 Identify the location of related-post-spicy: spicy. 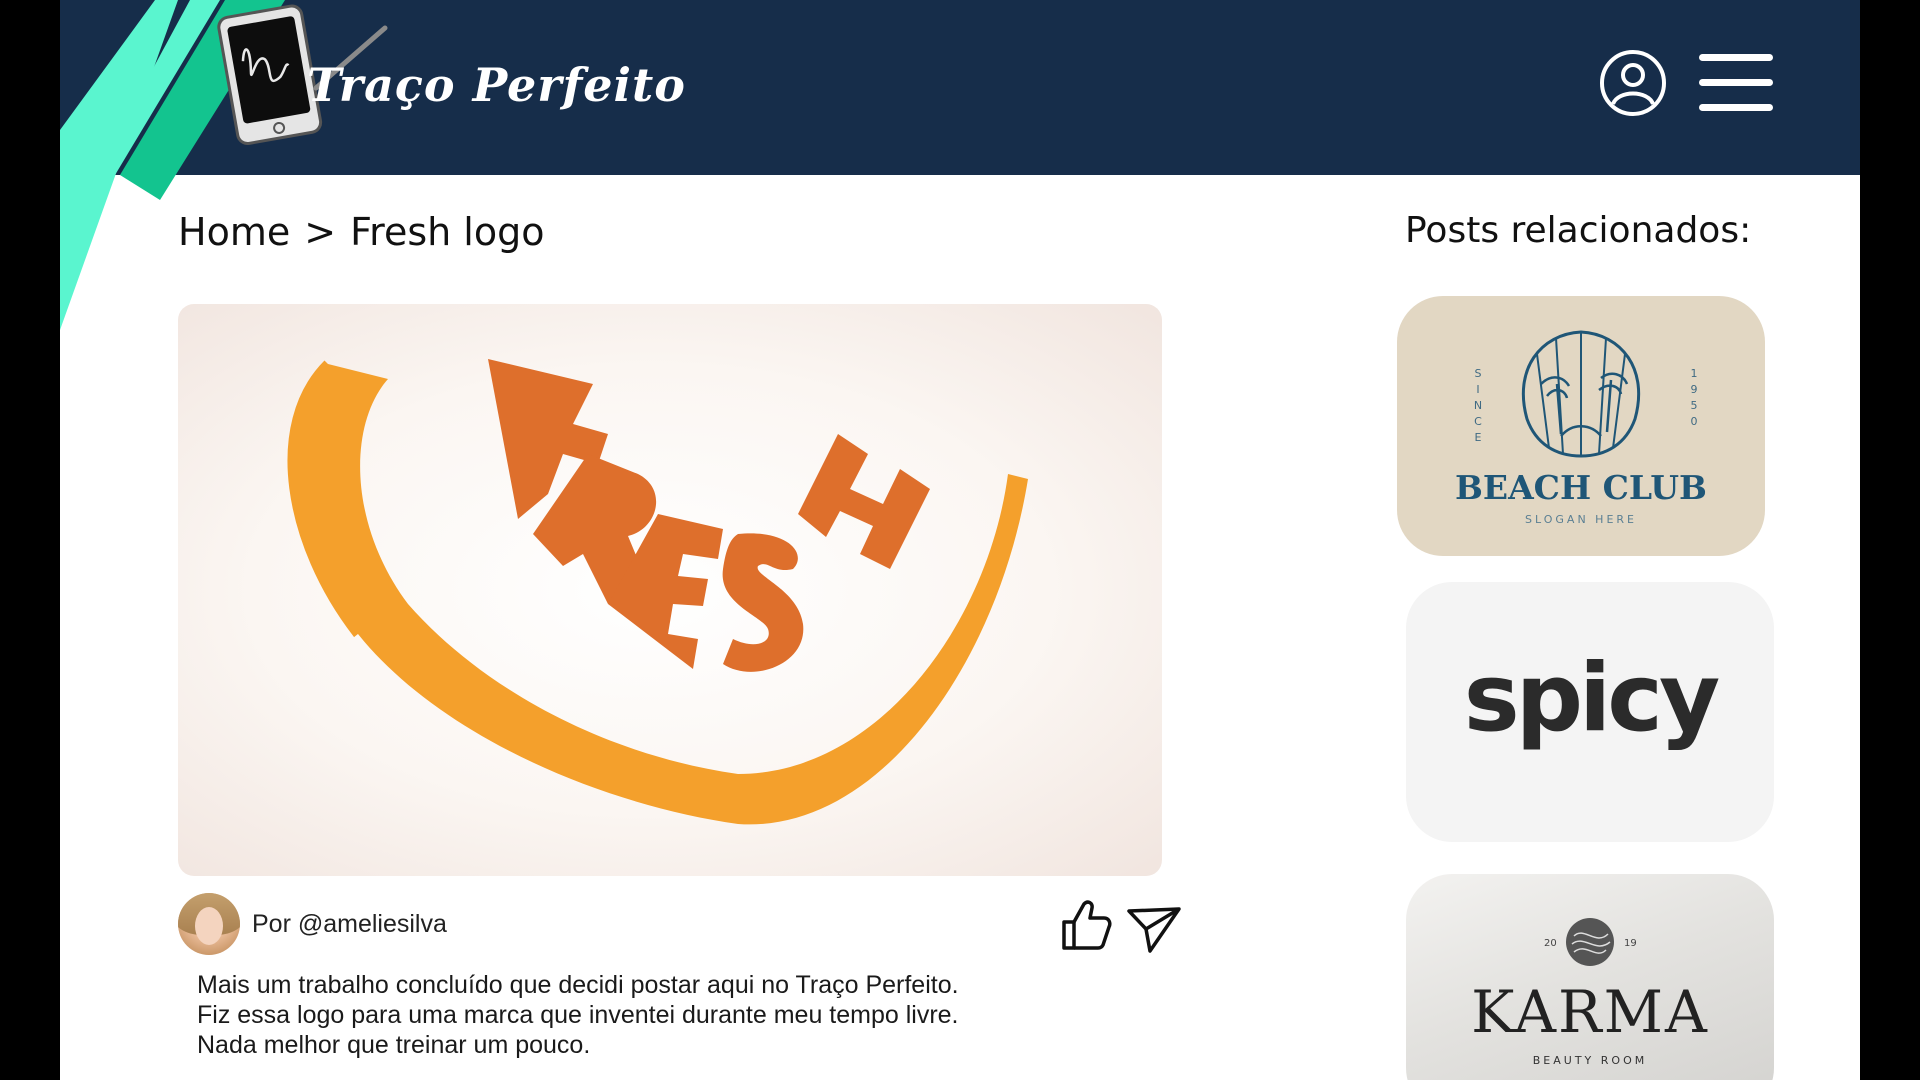
(1590, 712).